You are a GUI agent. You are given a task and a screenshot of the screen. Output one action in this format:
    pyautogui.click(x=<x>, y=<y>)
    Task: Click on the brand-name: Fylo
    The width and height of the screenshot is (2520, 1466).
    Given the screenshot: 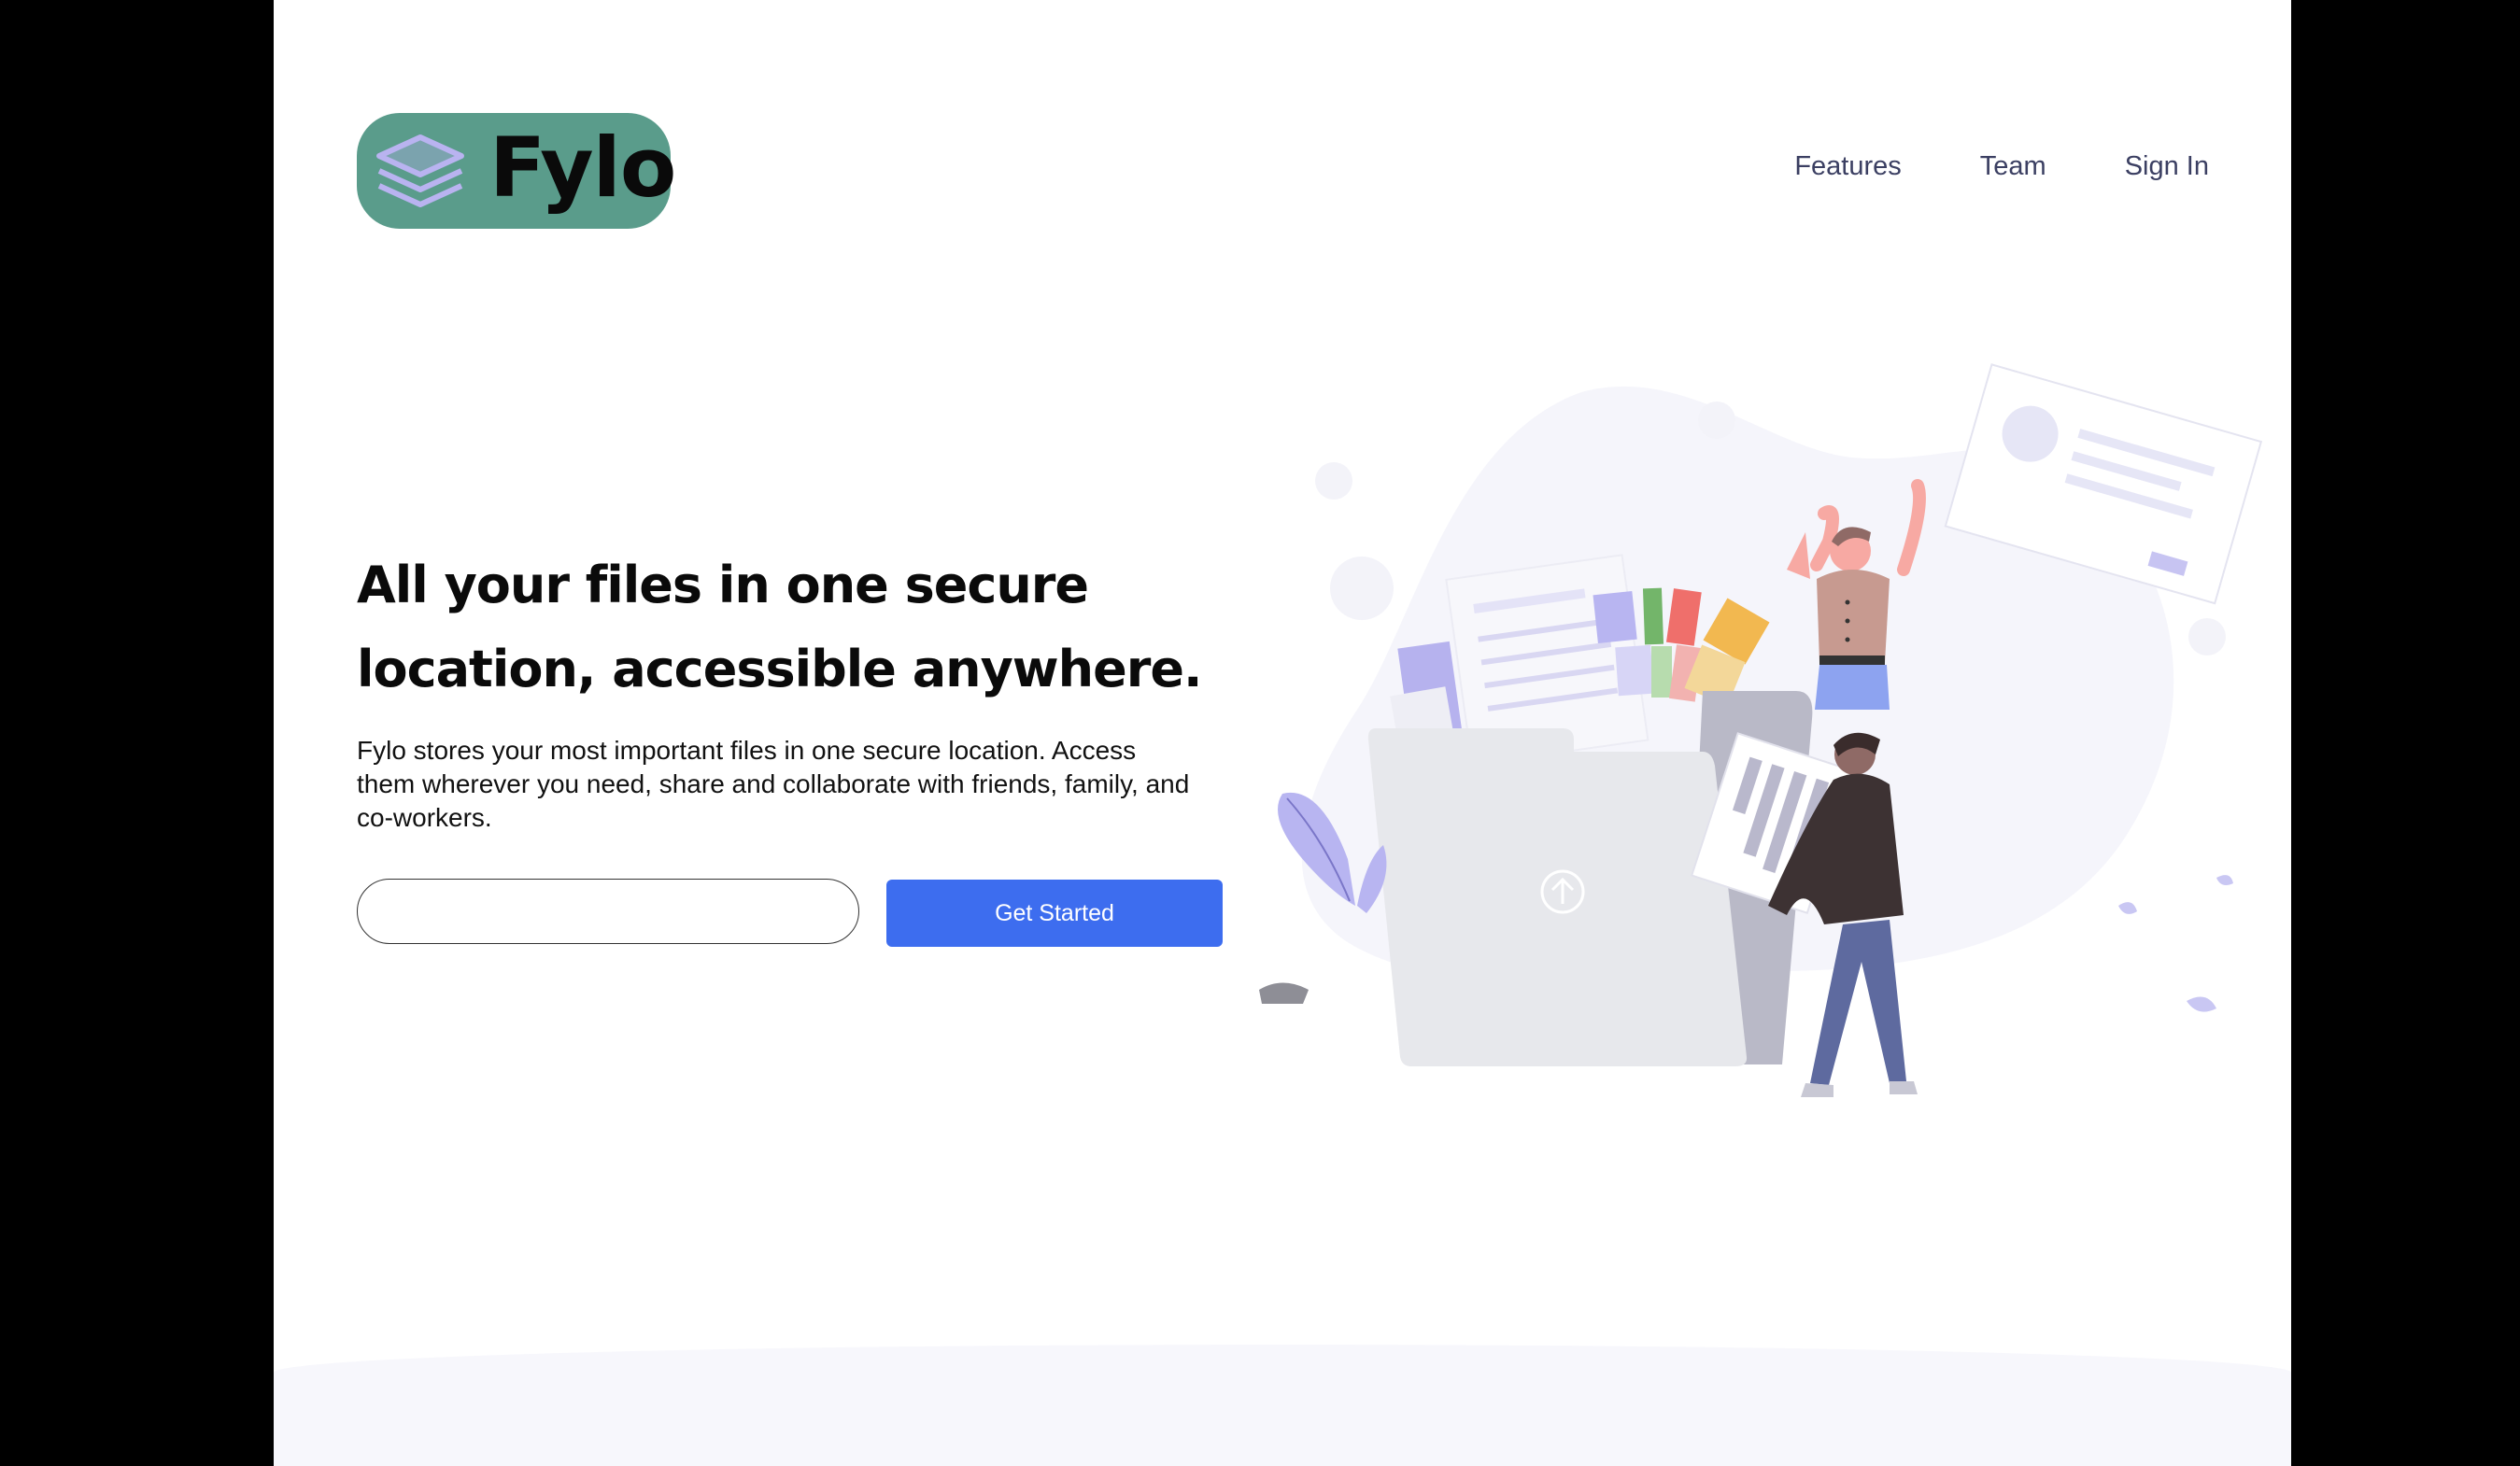 What is the action you would take?
    pyautogui.click(x=582, y=168)
    